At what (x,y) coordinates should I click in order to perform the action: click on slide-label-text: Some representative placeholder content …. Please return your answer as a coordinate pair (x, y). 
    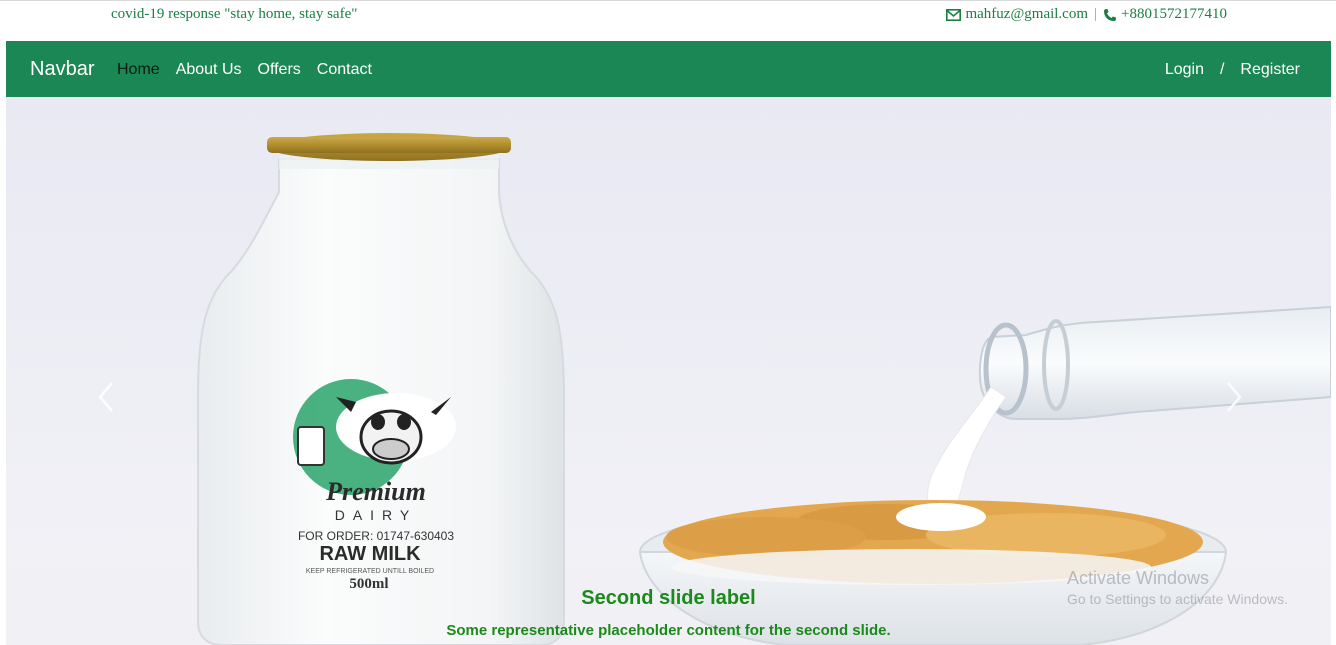
    Looking at the image, I should click on (668, 630).